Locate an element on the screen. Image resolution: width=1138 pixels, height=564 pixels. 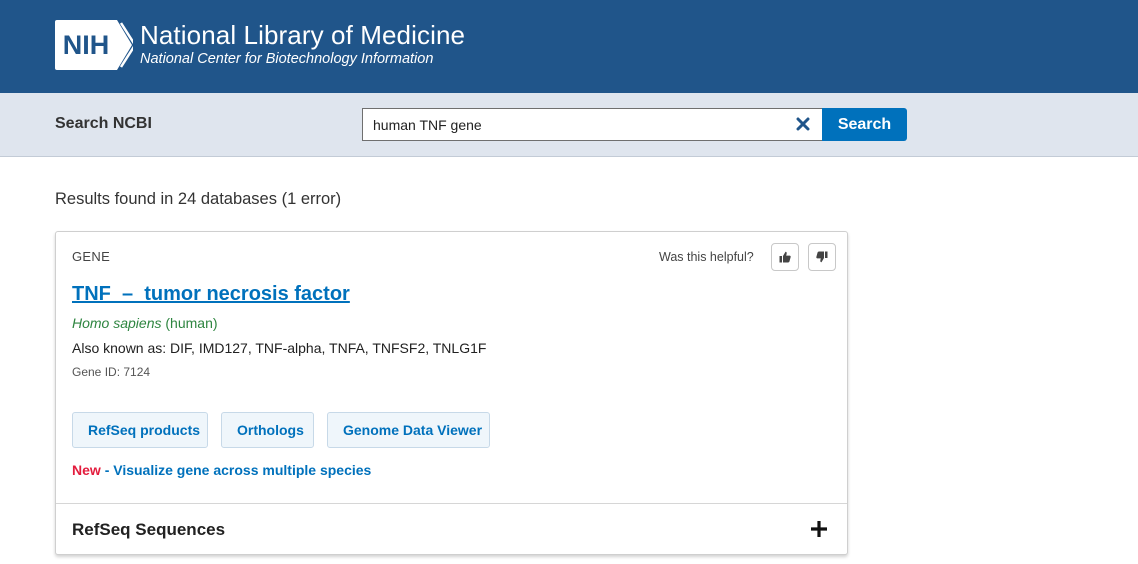
organism-scientific-name: Homo sapiens is located at coordinates (117, 323).